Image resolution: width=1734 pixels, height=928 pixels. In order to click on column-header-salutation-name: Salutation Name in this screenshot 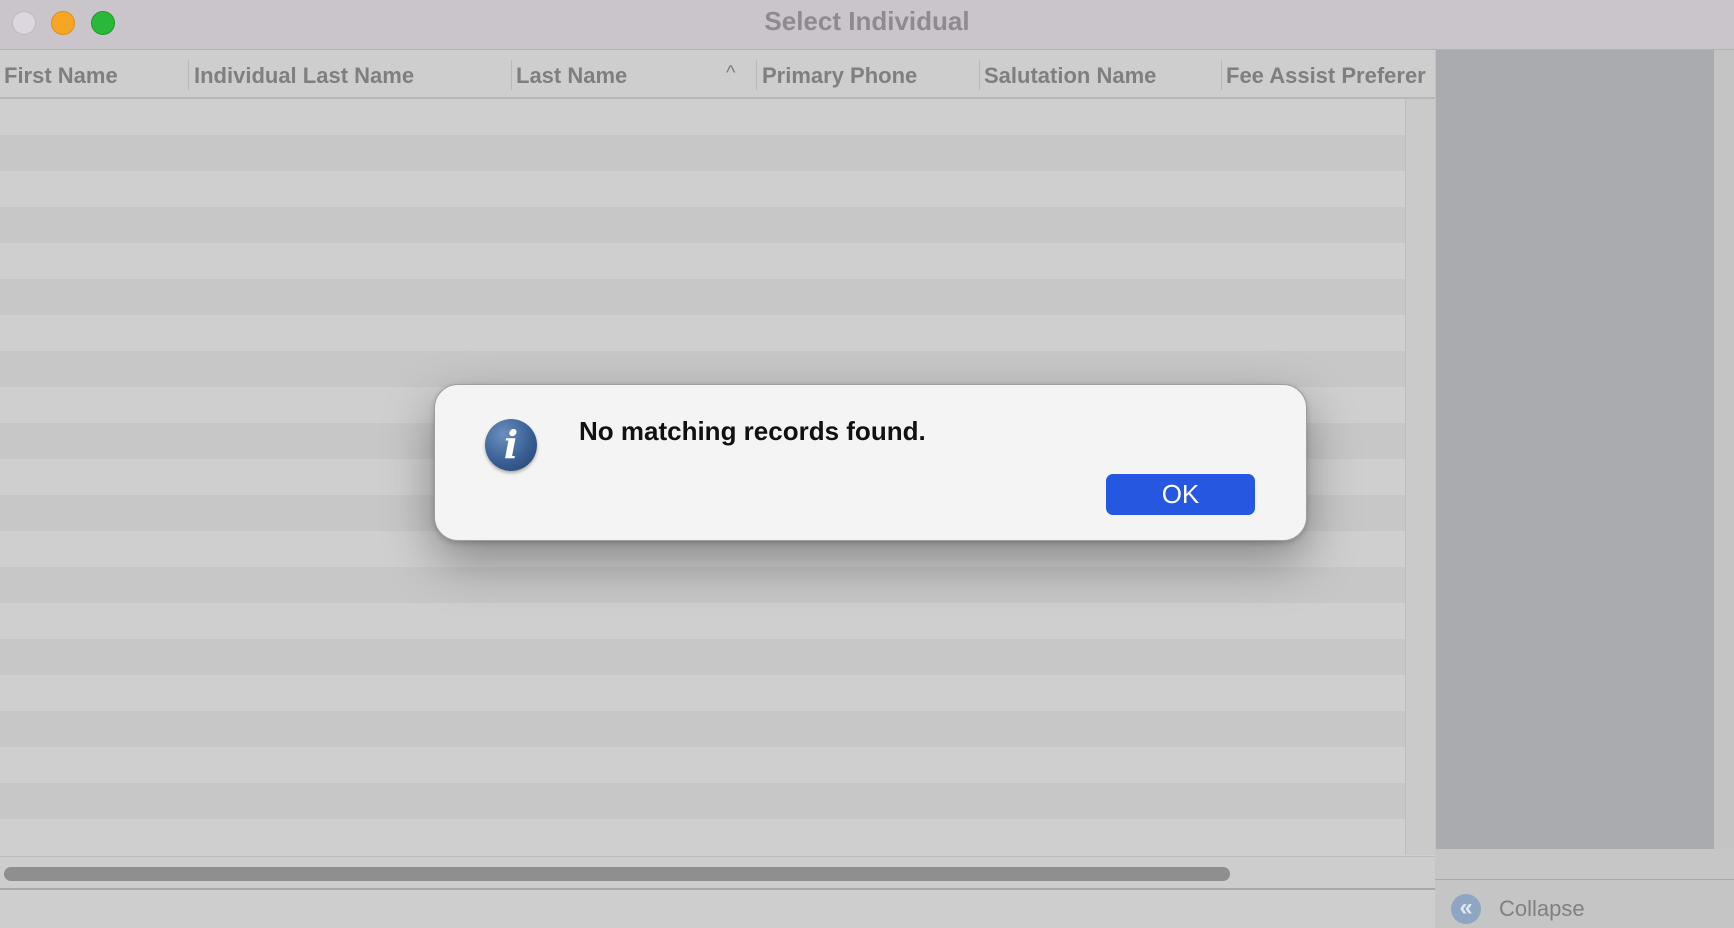, I will do `click(1100, 73)`.